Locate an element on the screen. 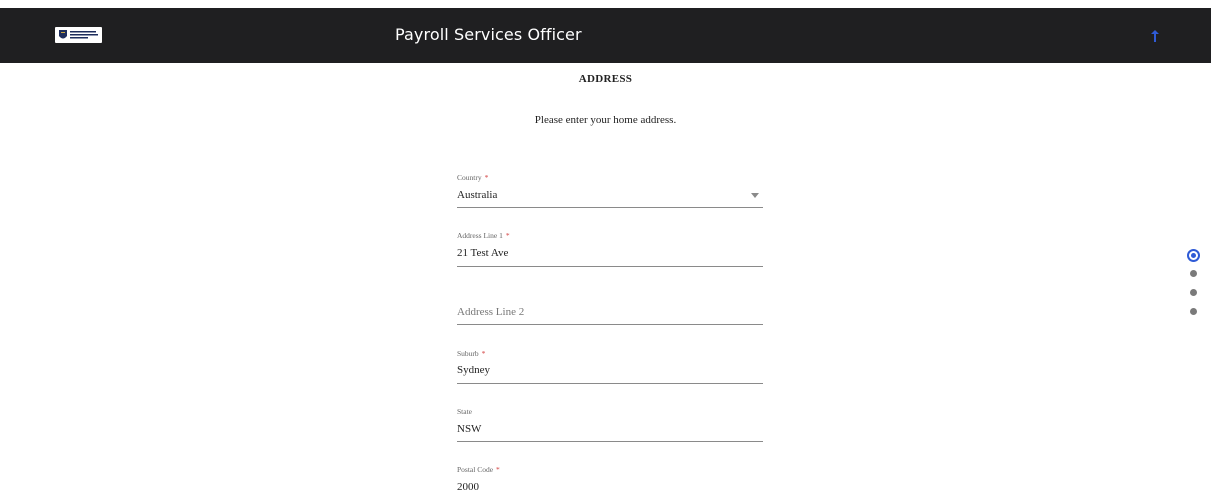 This screenshot has height=495, width=1211. section-heading: ADDRESS is located at coordinates (605, 79).